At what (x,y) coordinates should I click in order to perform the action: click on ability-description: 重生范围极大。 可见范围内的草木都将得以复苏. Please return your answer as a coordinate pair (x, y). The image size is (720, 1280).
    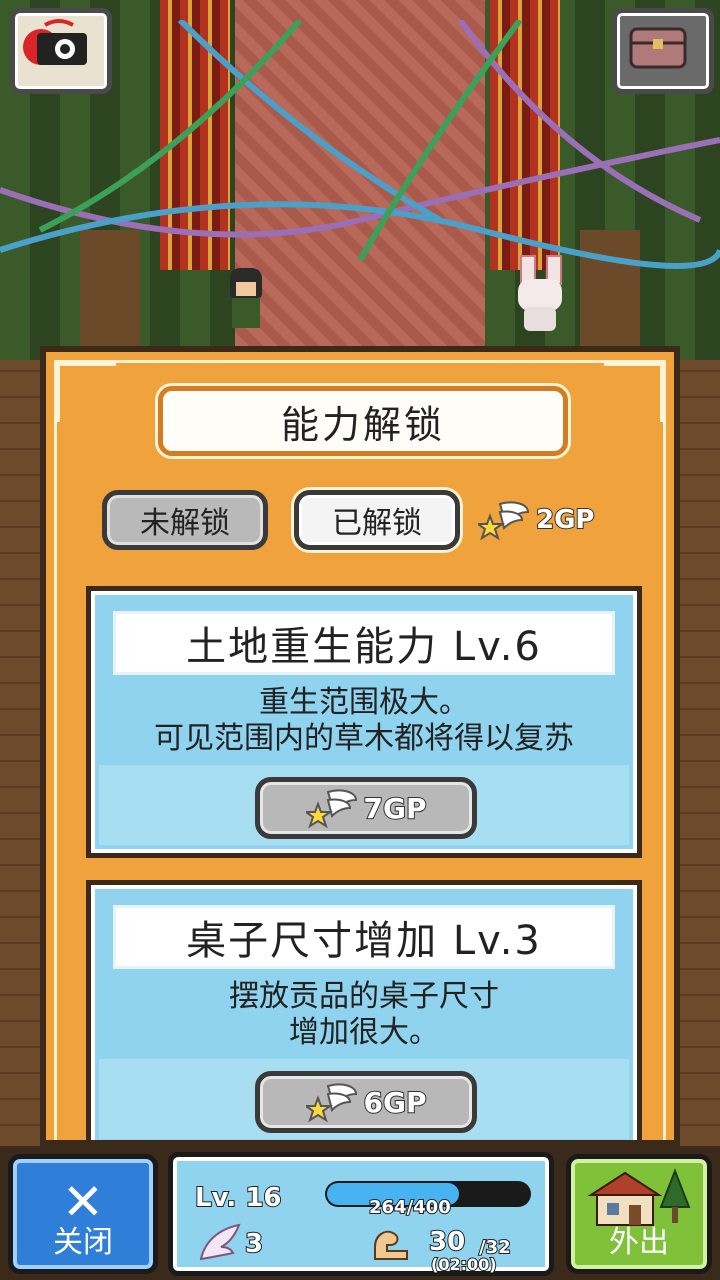
    Looking at the image, I should click on (364, 721).